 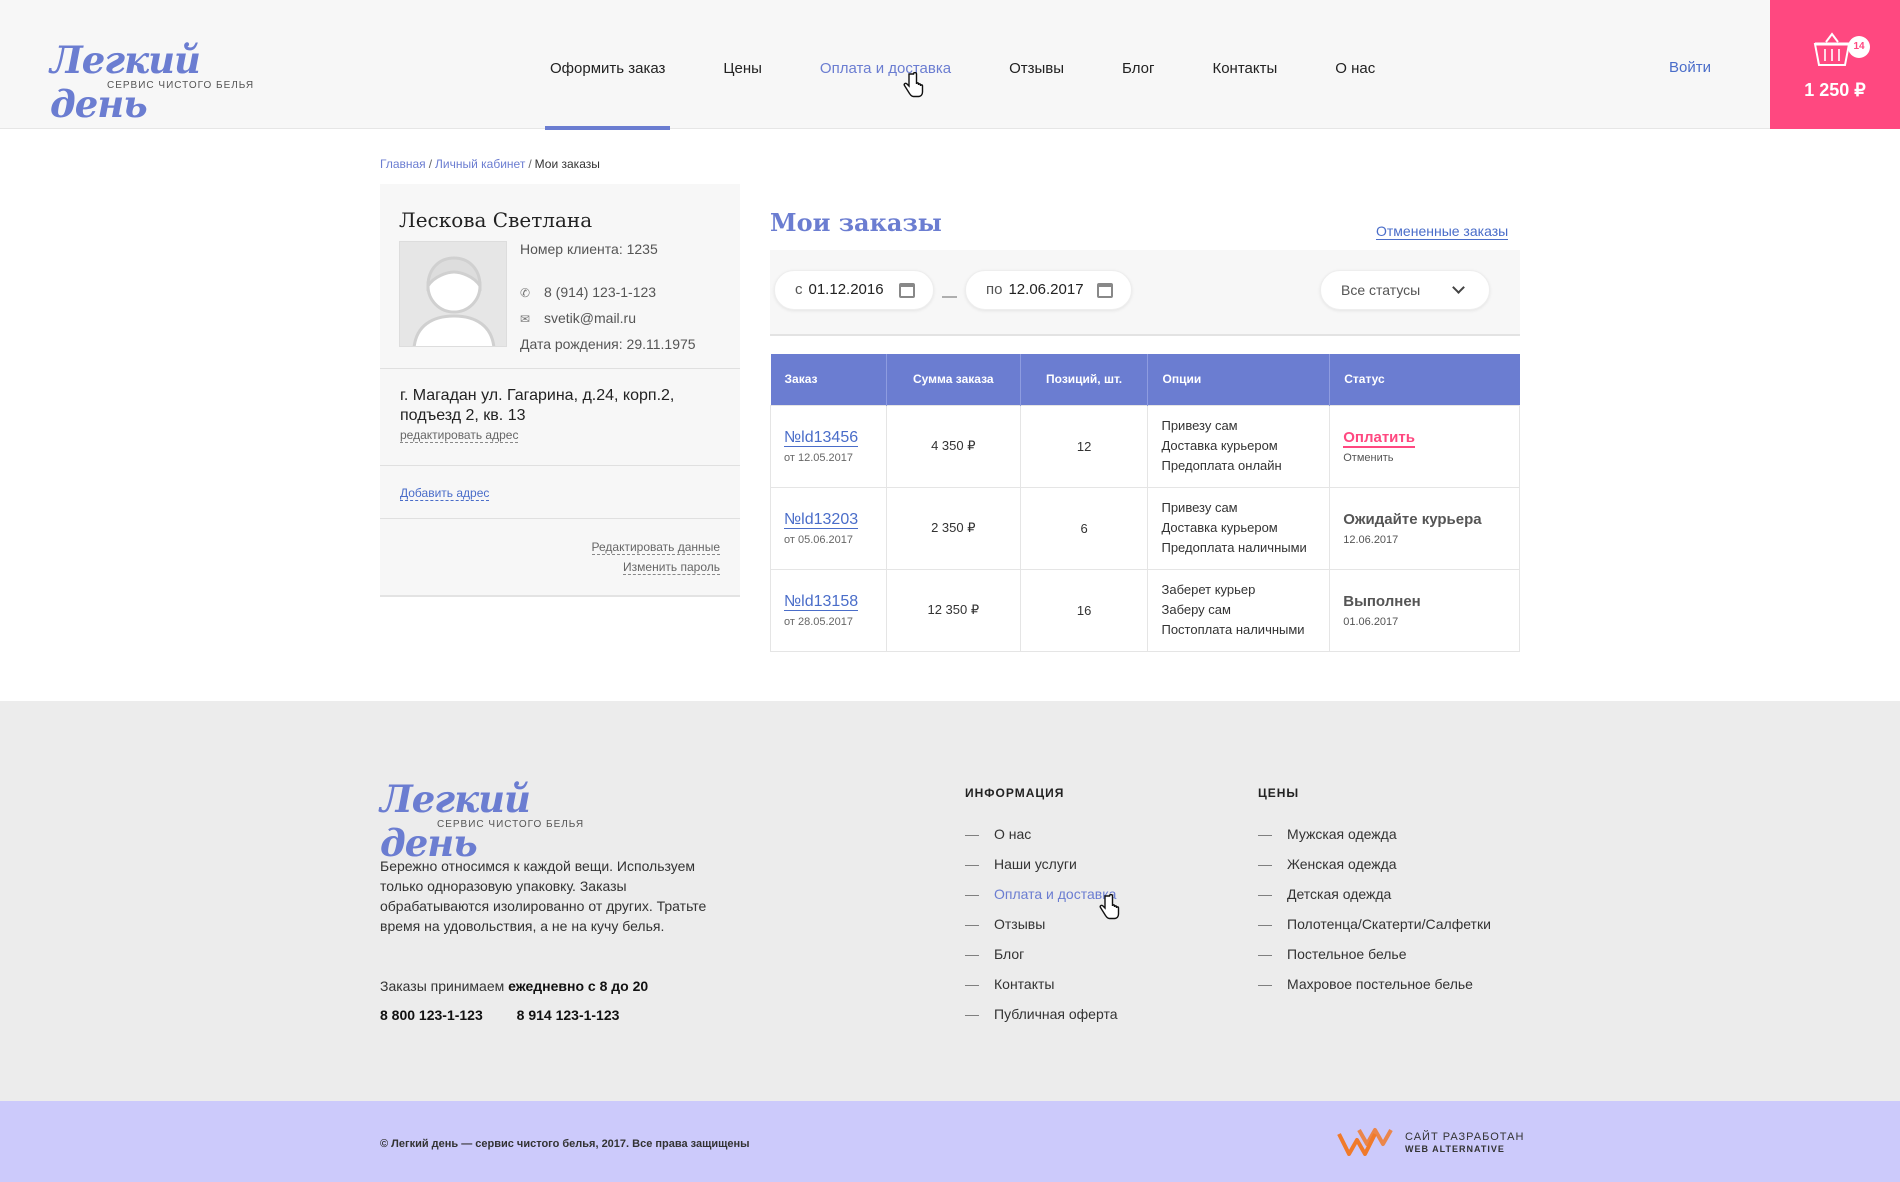 What do you see at coordinates (1355, 64) in the screenshot?
I see `nav-item-about: О нас` at bounding box center [1355, 64].